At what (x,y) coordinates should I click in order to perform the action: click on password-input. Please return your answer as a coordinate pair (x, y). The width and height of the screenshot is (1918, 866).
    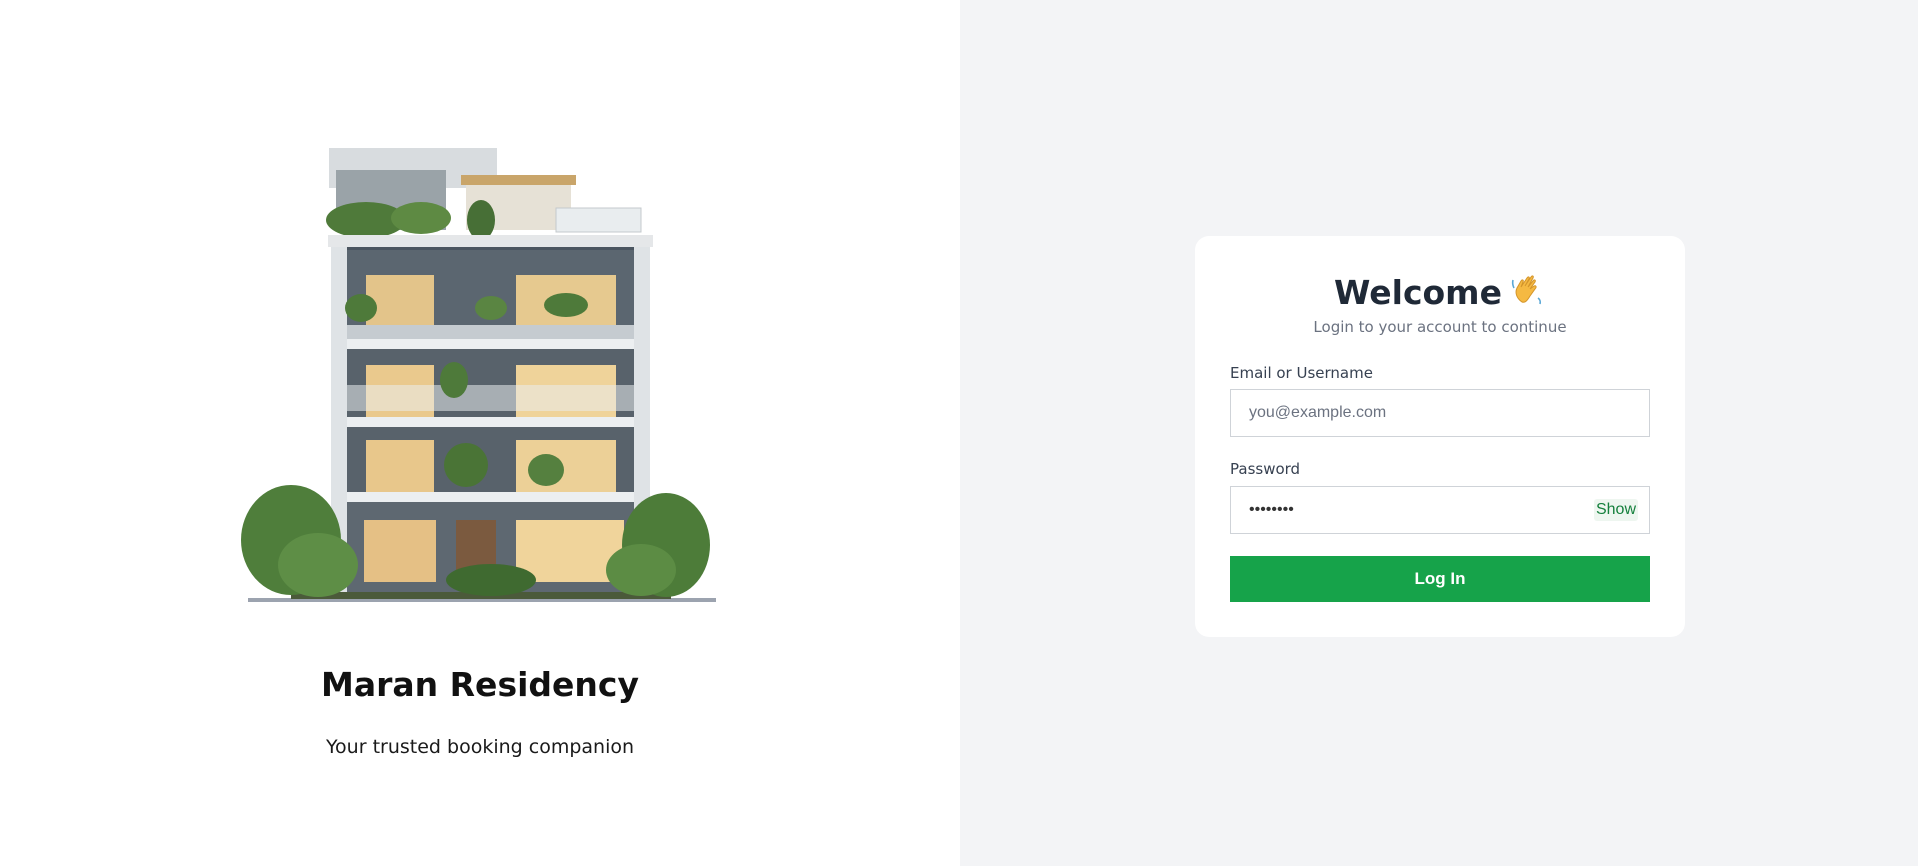
    Looking at the image, I should click on (1440, 510).